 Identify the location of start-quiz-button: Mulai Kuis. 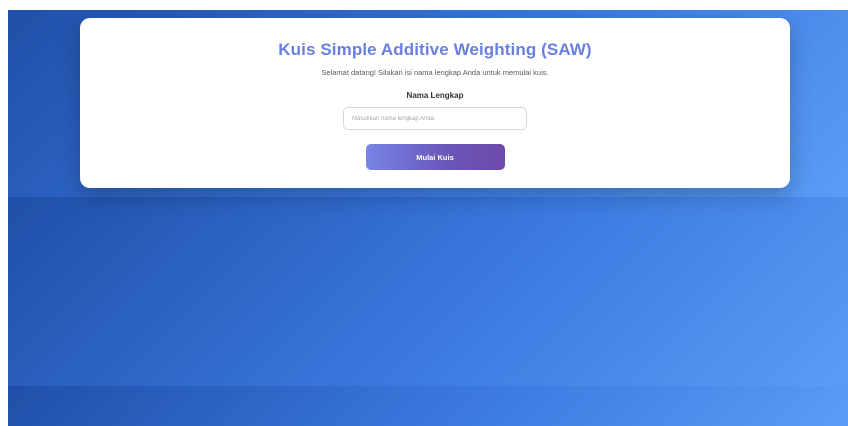
(435, 157).